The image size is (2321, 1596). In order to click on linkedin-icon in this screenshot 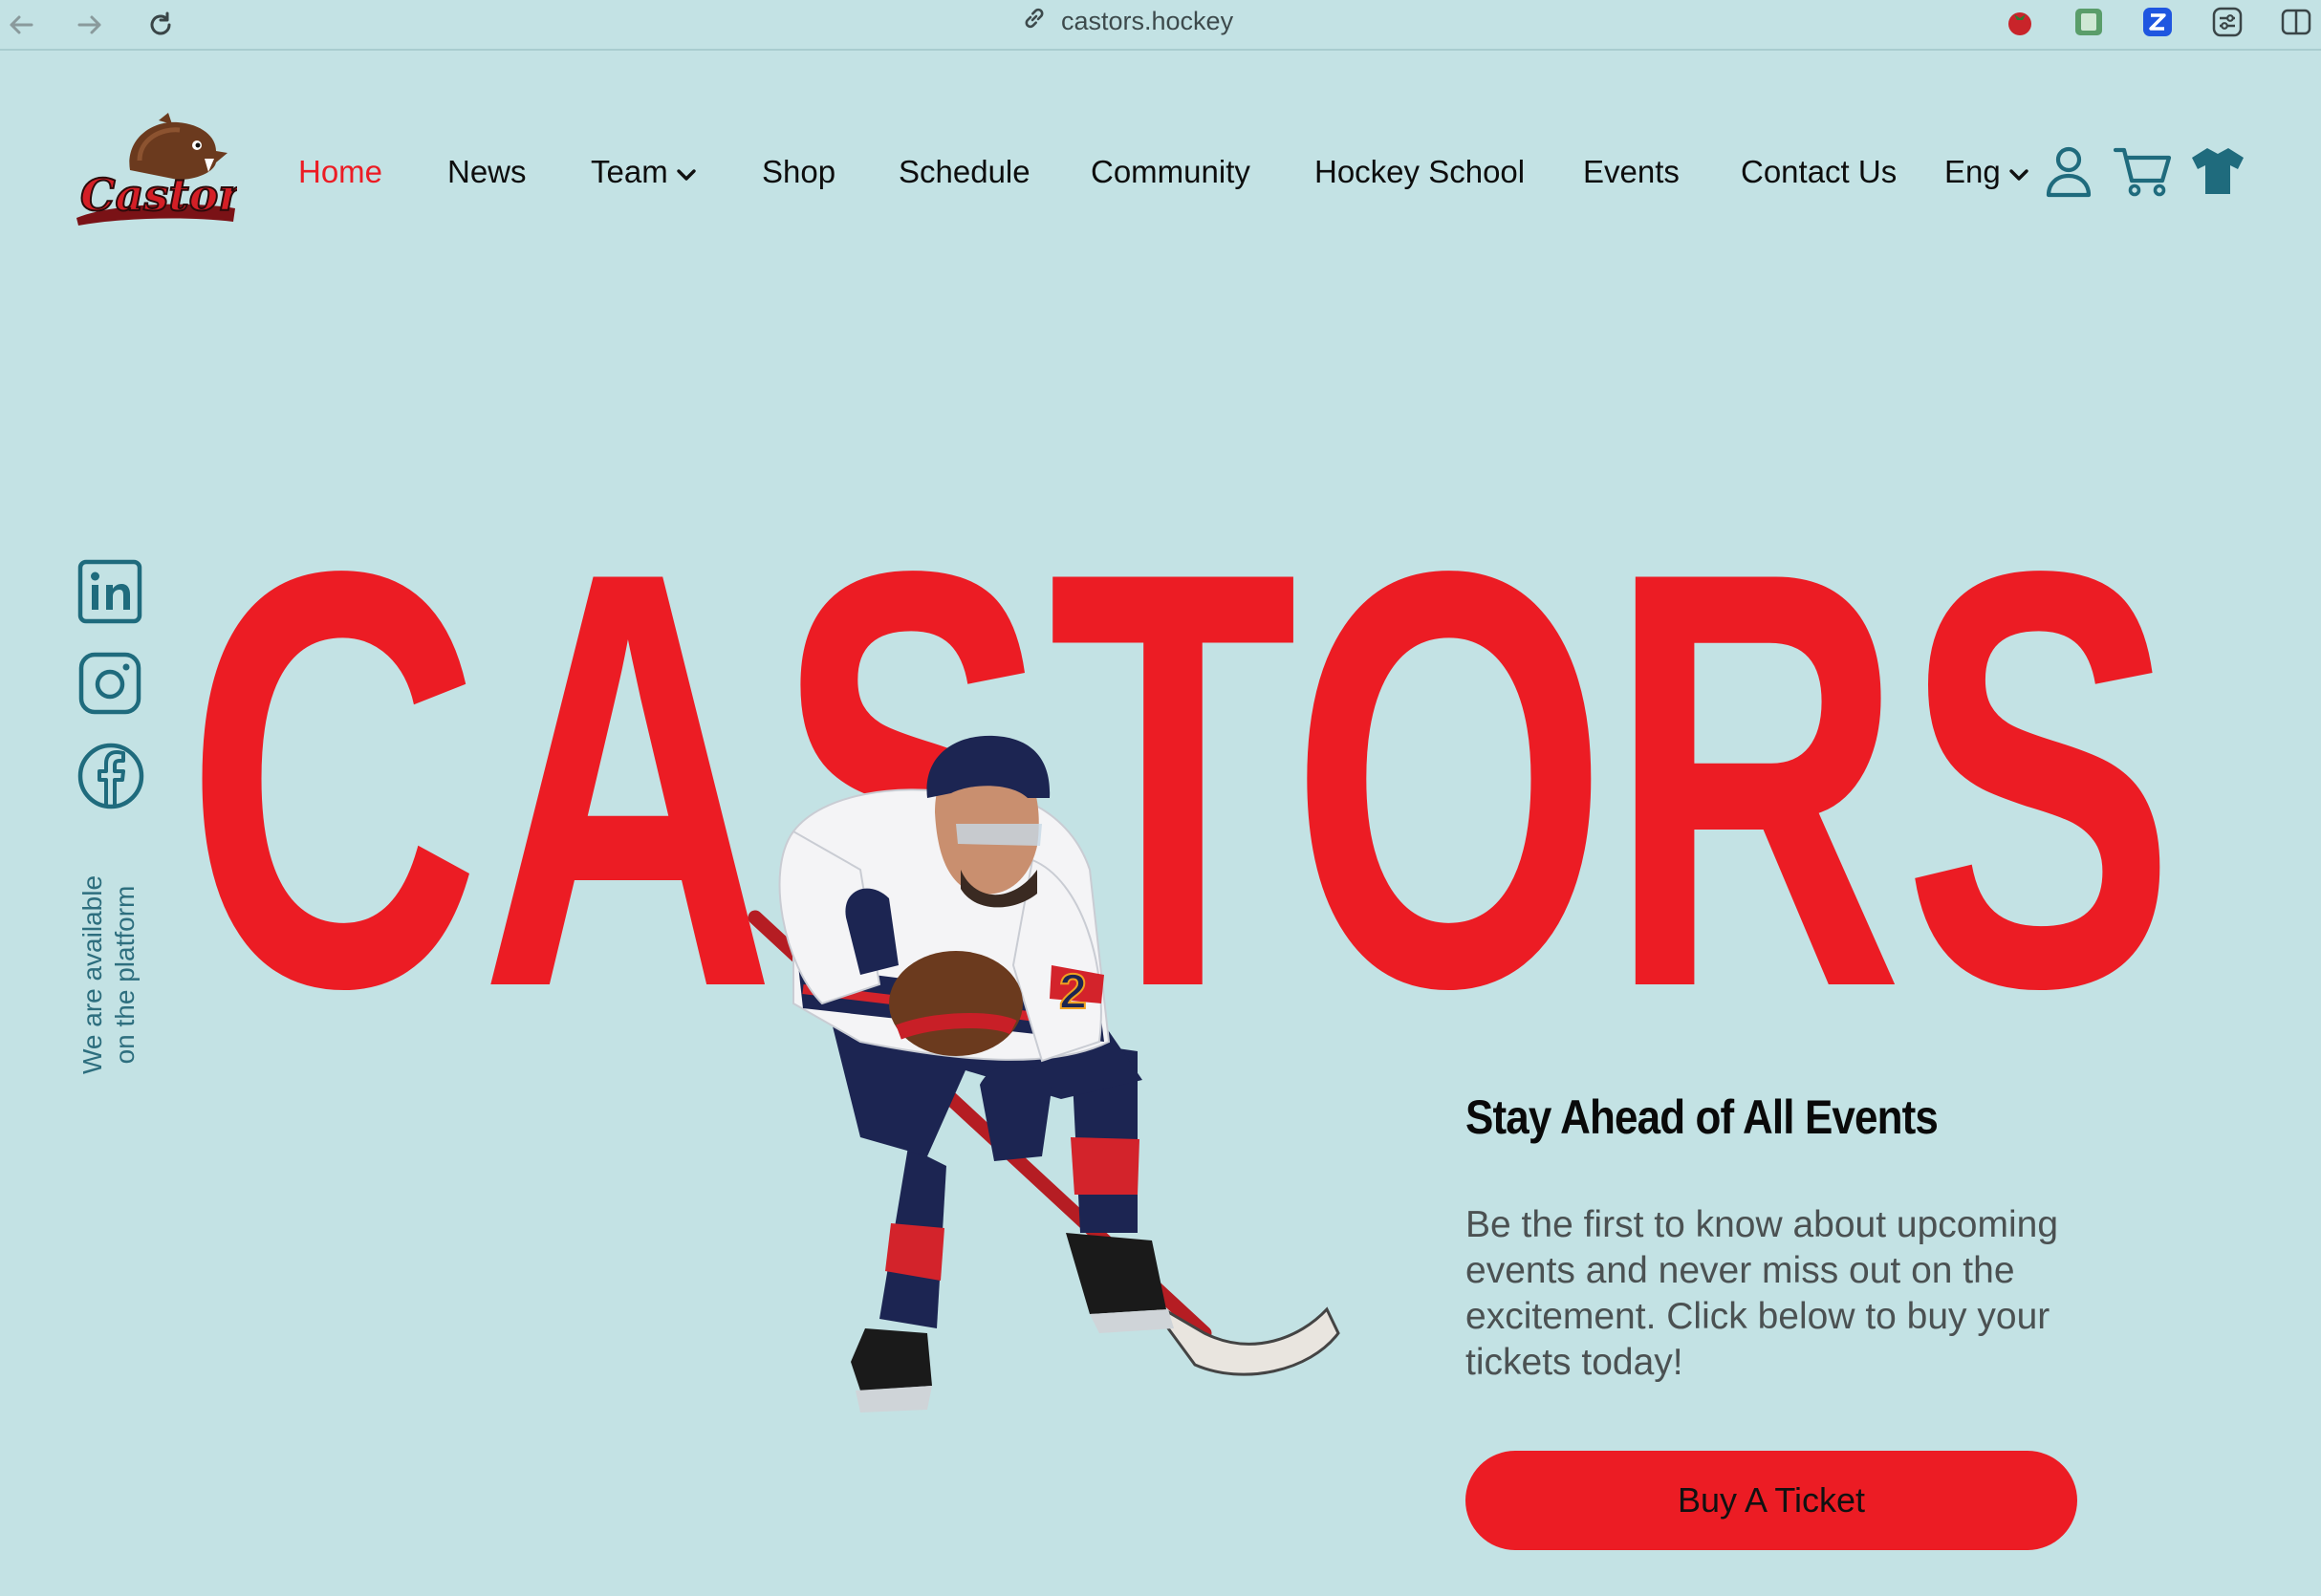, I will do `click(111, 593)`.